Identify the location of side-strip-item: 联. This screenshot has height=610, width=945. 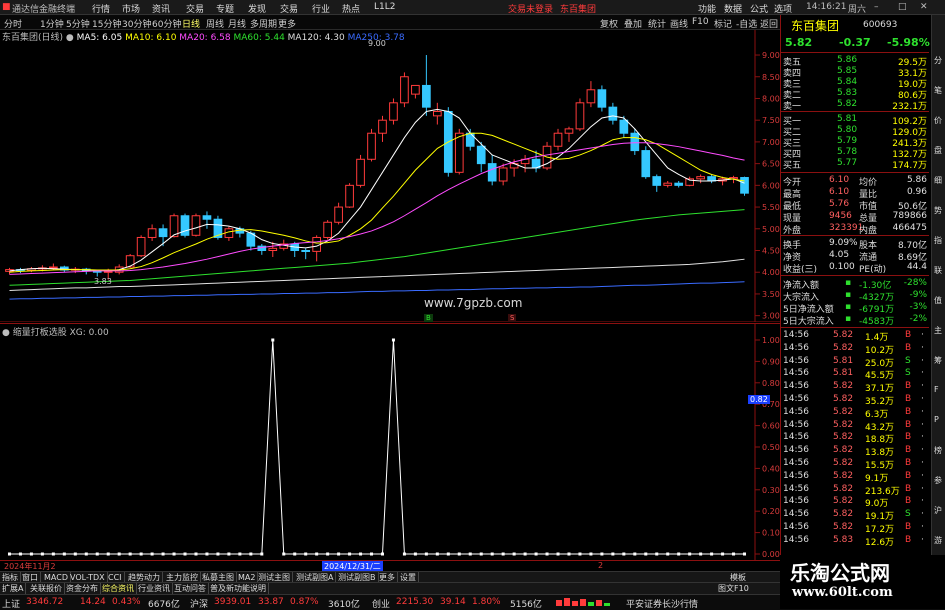
(938, 270).